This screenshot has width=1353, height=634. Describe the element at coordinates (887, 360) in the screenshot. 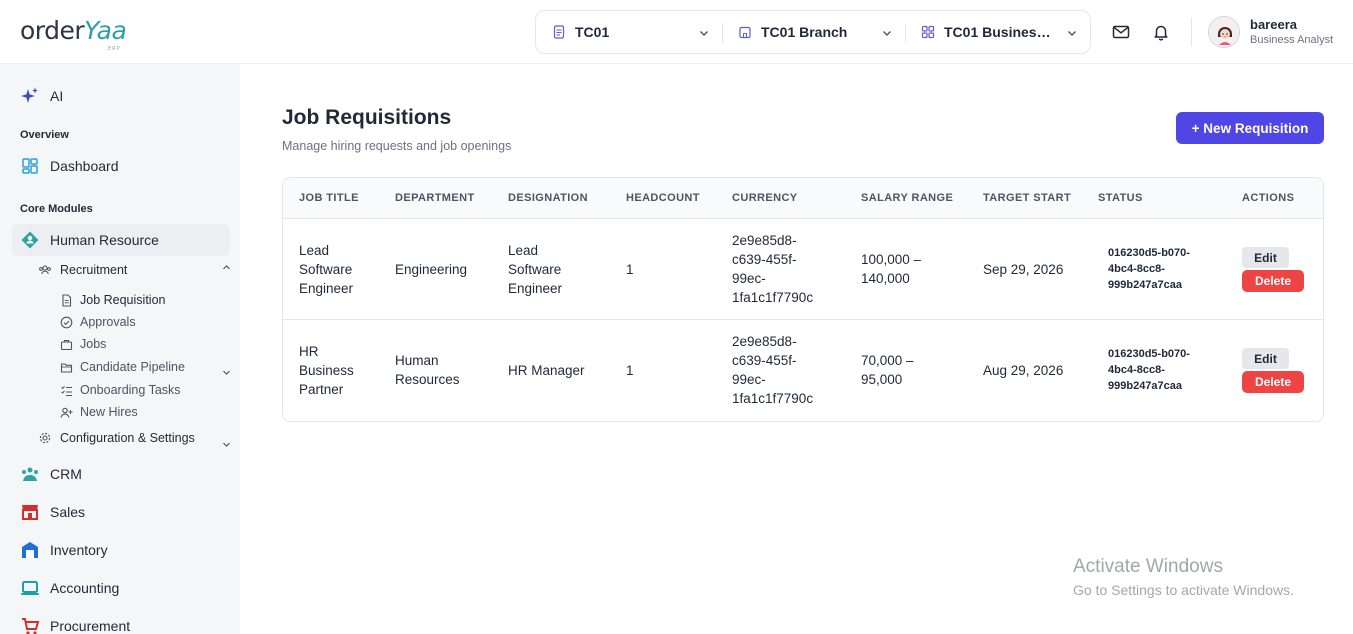

I see `cell-line: 70,000 –` at that location.